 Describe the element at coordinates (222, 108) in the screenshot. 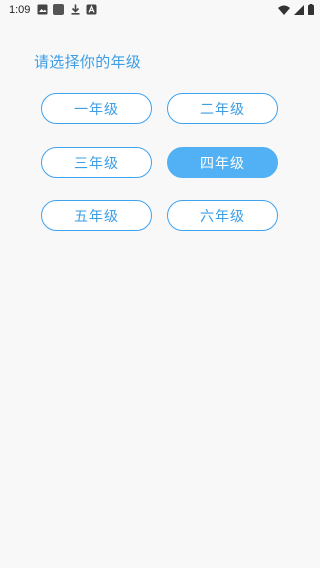

I see `grade-2-button: 二年级` at that location.